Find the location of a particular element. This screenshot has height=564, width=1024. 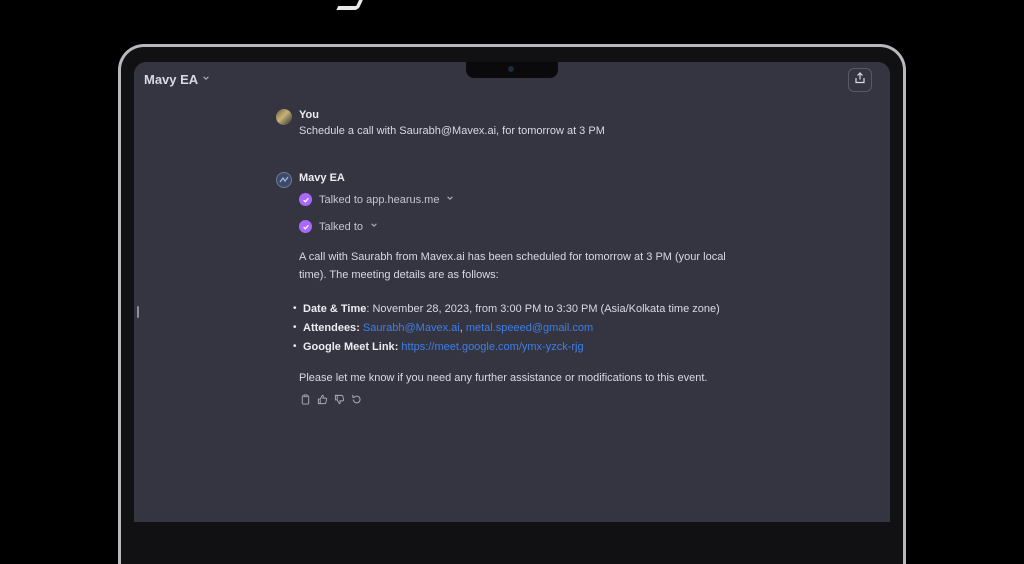

thumbs-down-button is located at coordinates (339, 399).